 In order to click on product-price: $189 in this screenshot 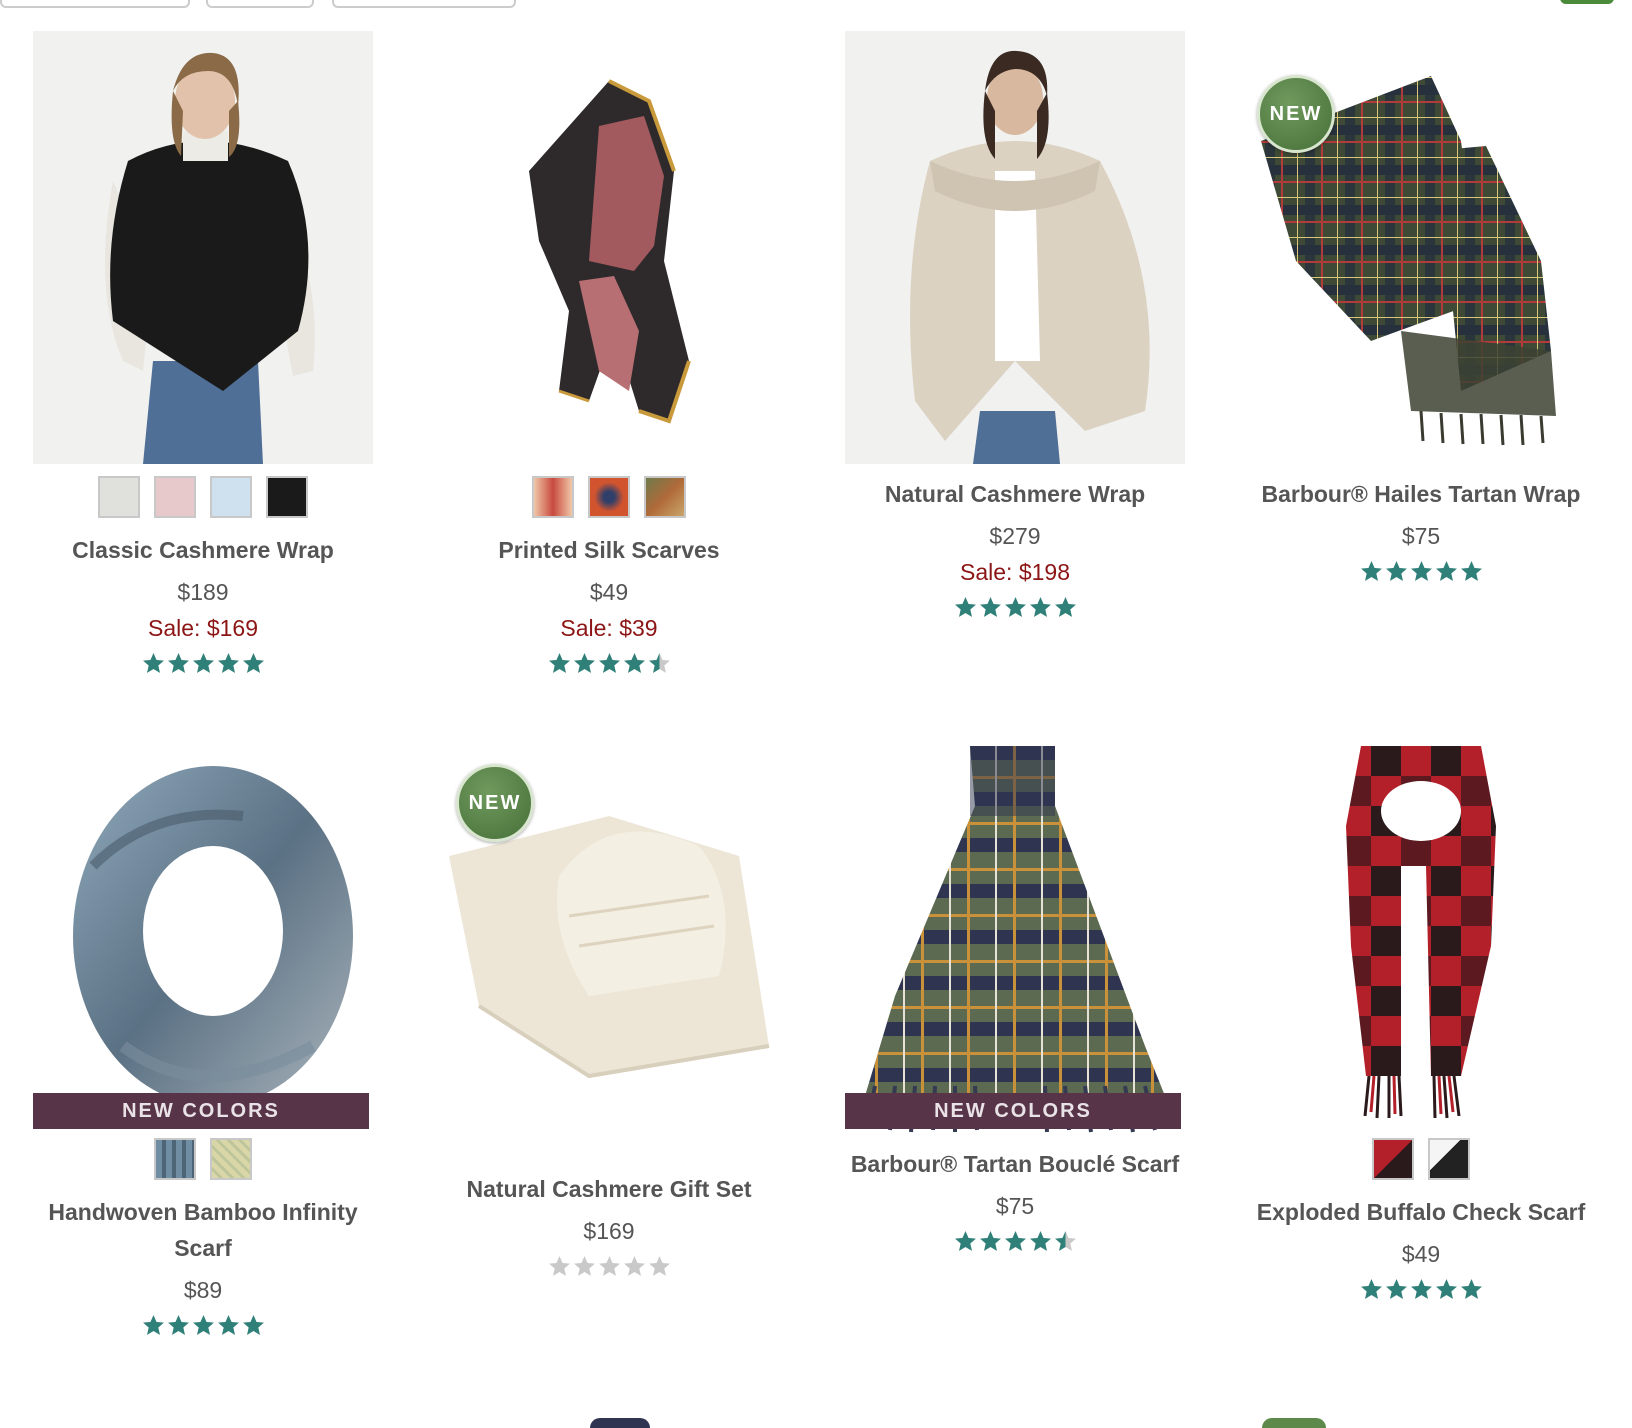, I will do `click(203, 592)`.